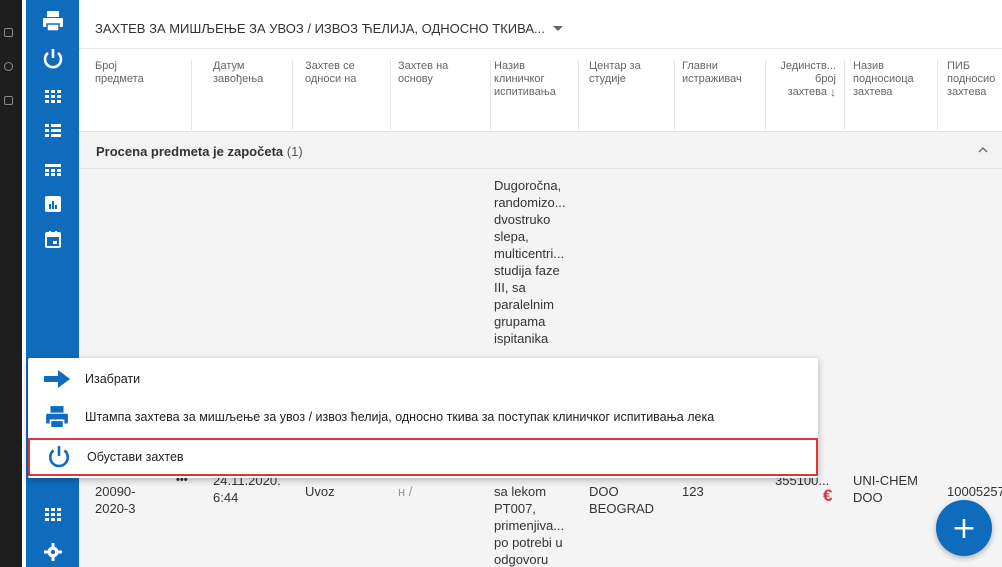 This screenshot has width=1002, height=567. What do you see at coordinates (52, 283) in the screenshot?
I see `sidebar` at bounding box center [52, 283].